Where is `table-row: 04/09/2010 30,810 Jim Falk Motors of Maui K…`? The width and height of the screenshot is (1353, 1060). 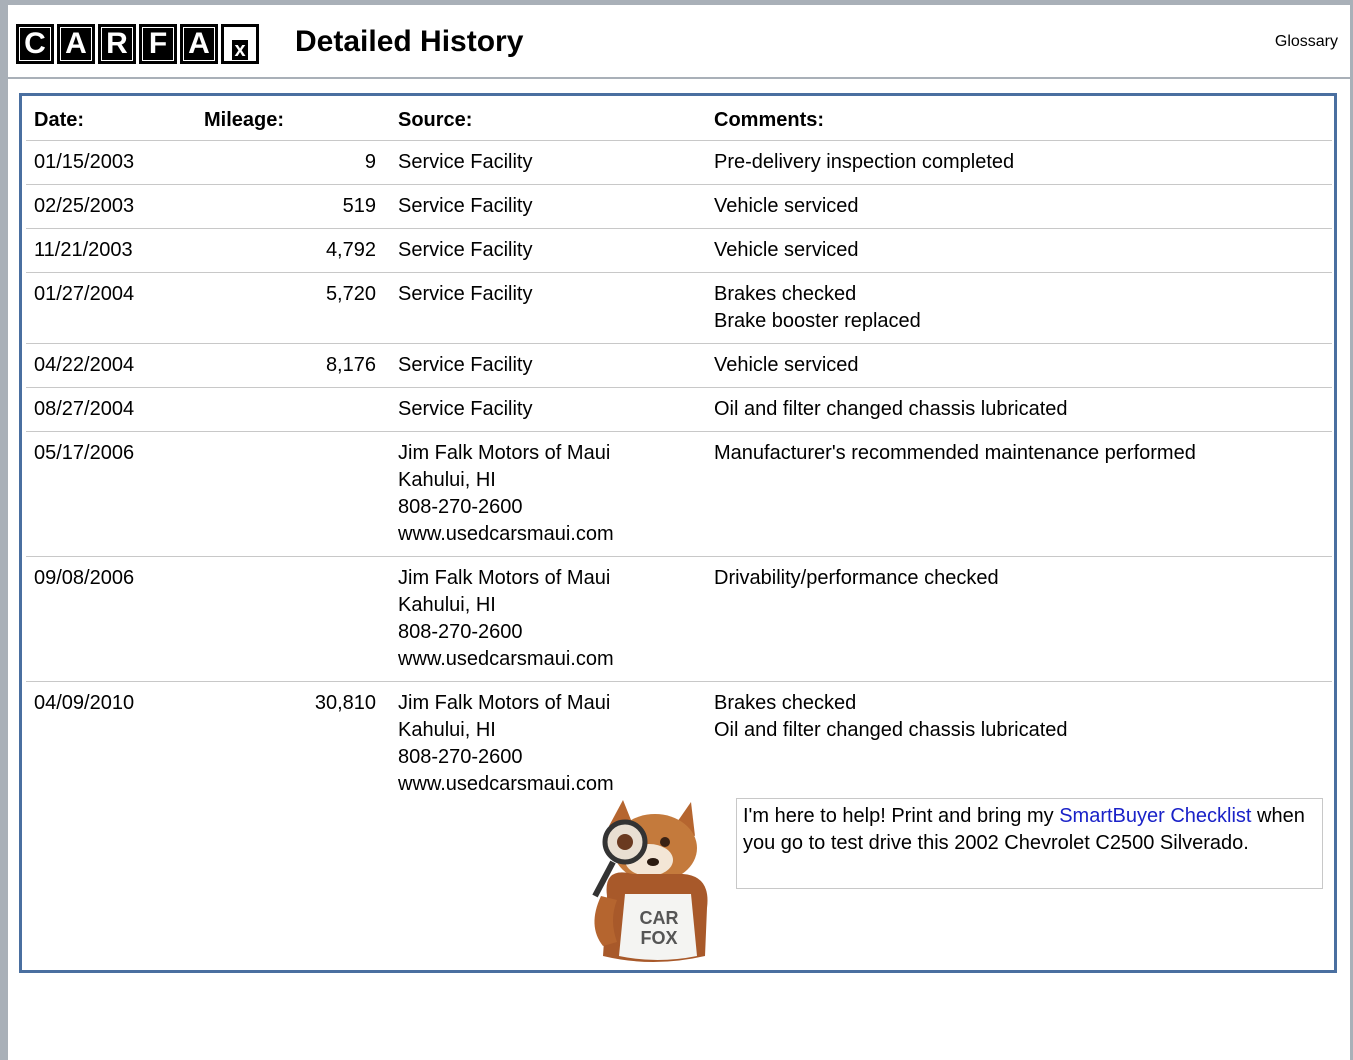 table-row: 04/09/2010 30,810 Jim Falk Motors of Maui K… is located at coordinates (679, 744).